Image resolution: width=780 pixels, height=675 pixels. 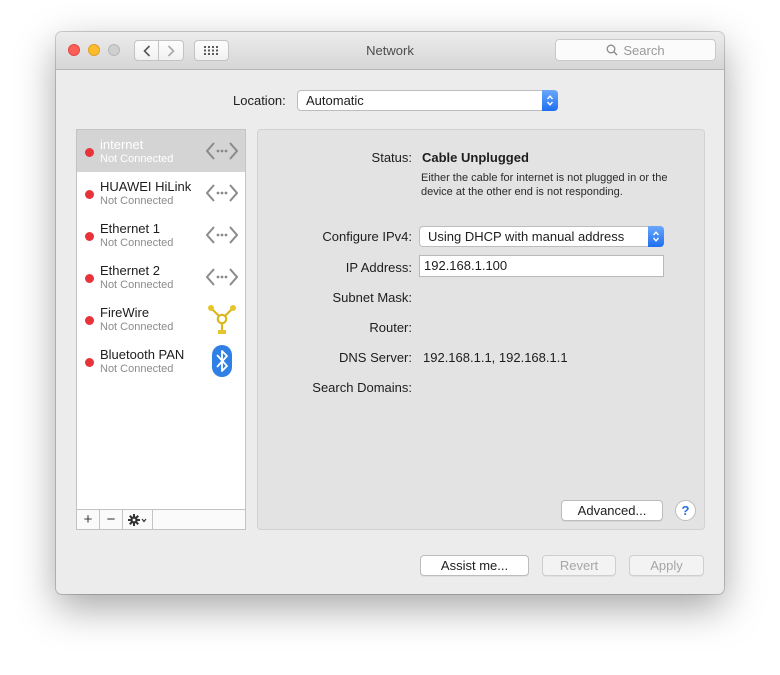 What do you see at coordinates (375, 357) in the screenshot?
I see `dns-server-label: DNS Server:` at bounding box center [375, 357].